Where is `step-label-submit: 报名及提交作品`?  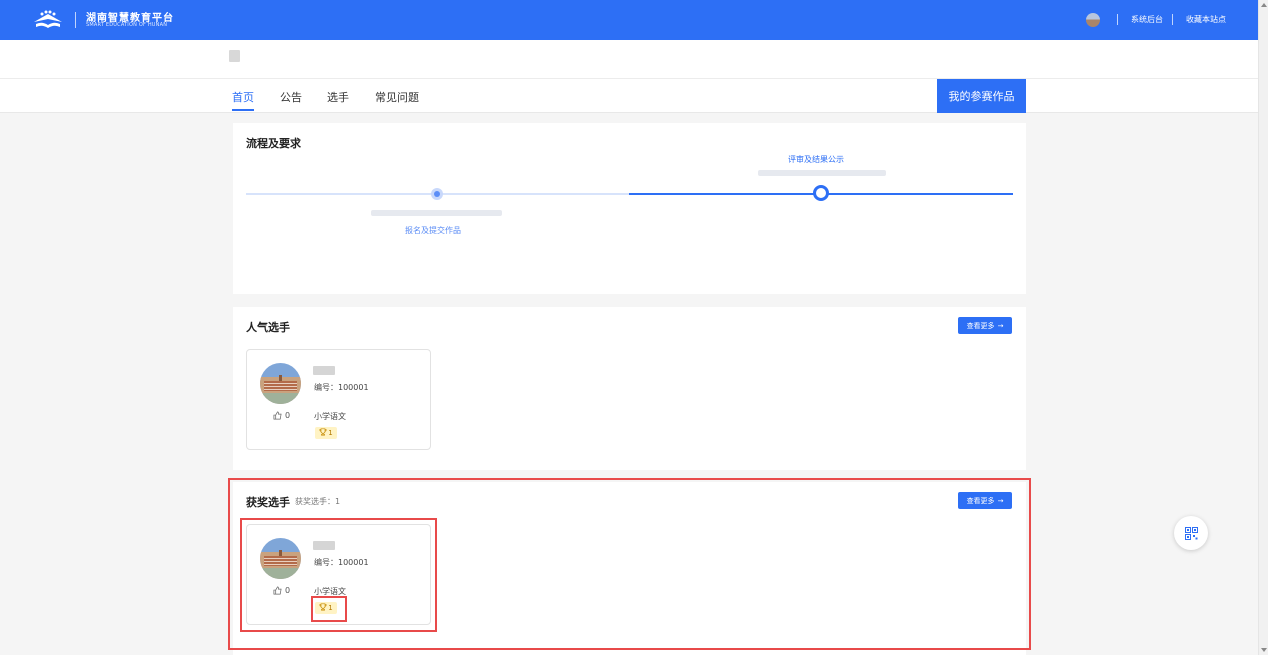
step-label-submit: 报名及提交作品 is located at coordinates (433, 230).